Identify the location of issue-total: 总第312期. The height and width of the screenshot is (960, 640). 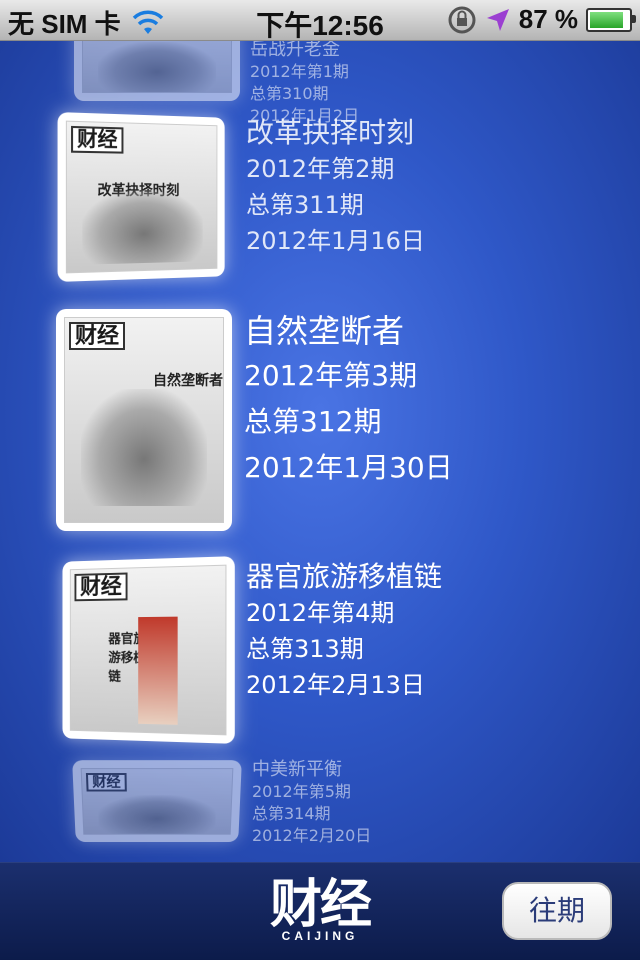
(313, 421).